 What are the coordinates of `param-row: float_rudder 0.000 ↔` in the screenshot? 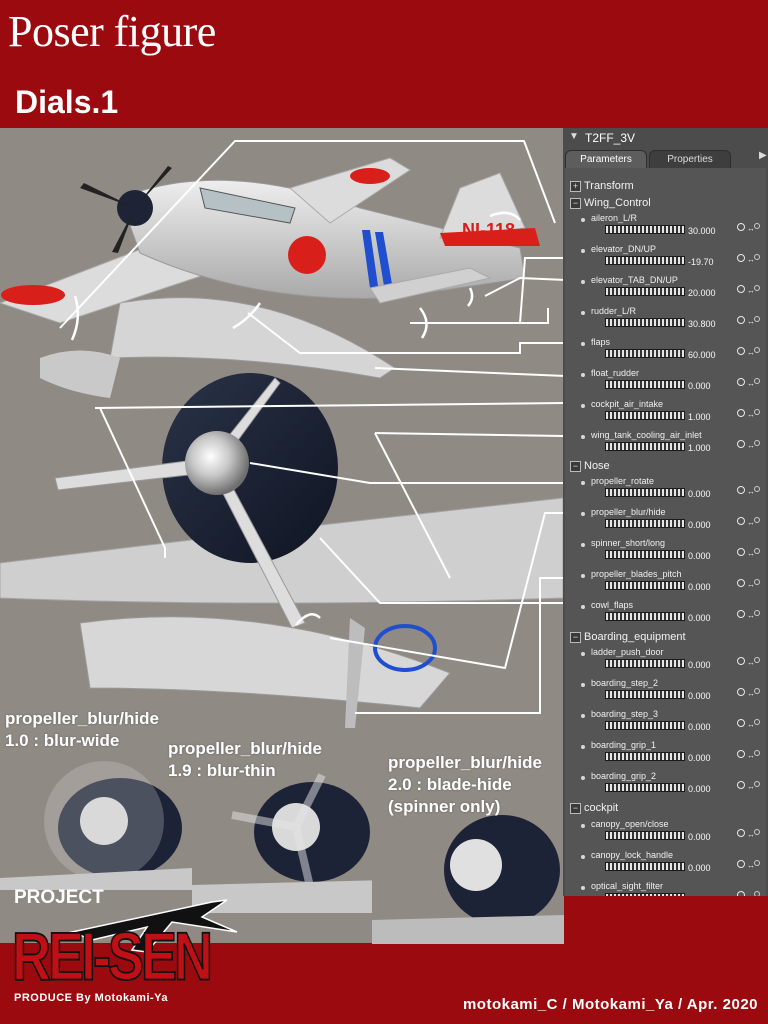 It's located at (665, 383).